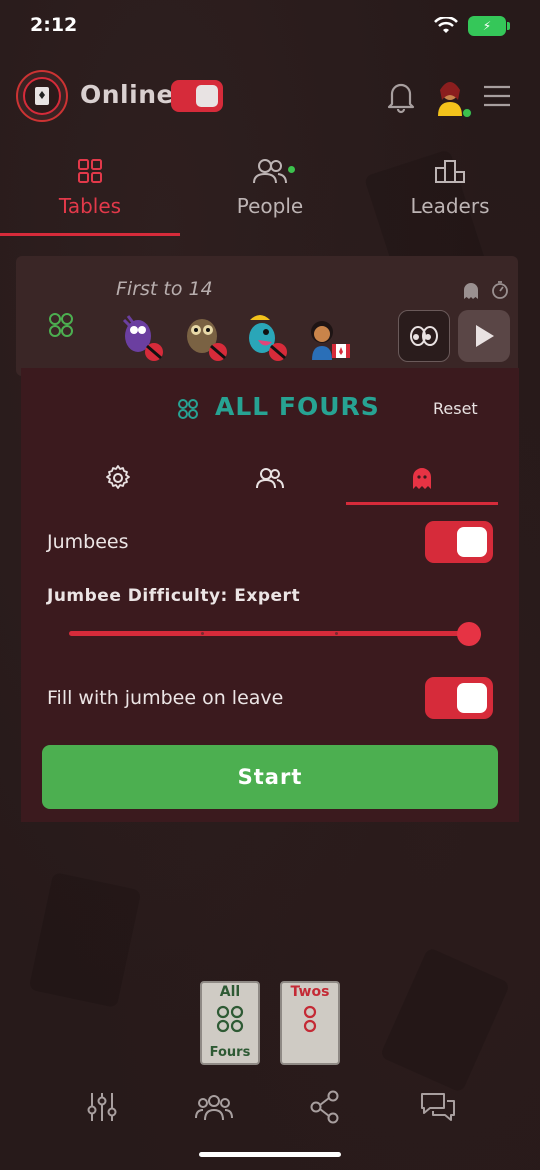  What do you see at coordinates (165, 698) in the screenshot?
I see `fill-jumbee-label: Fill with jumbee on leave` at bounding box center [165, 698].